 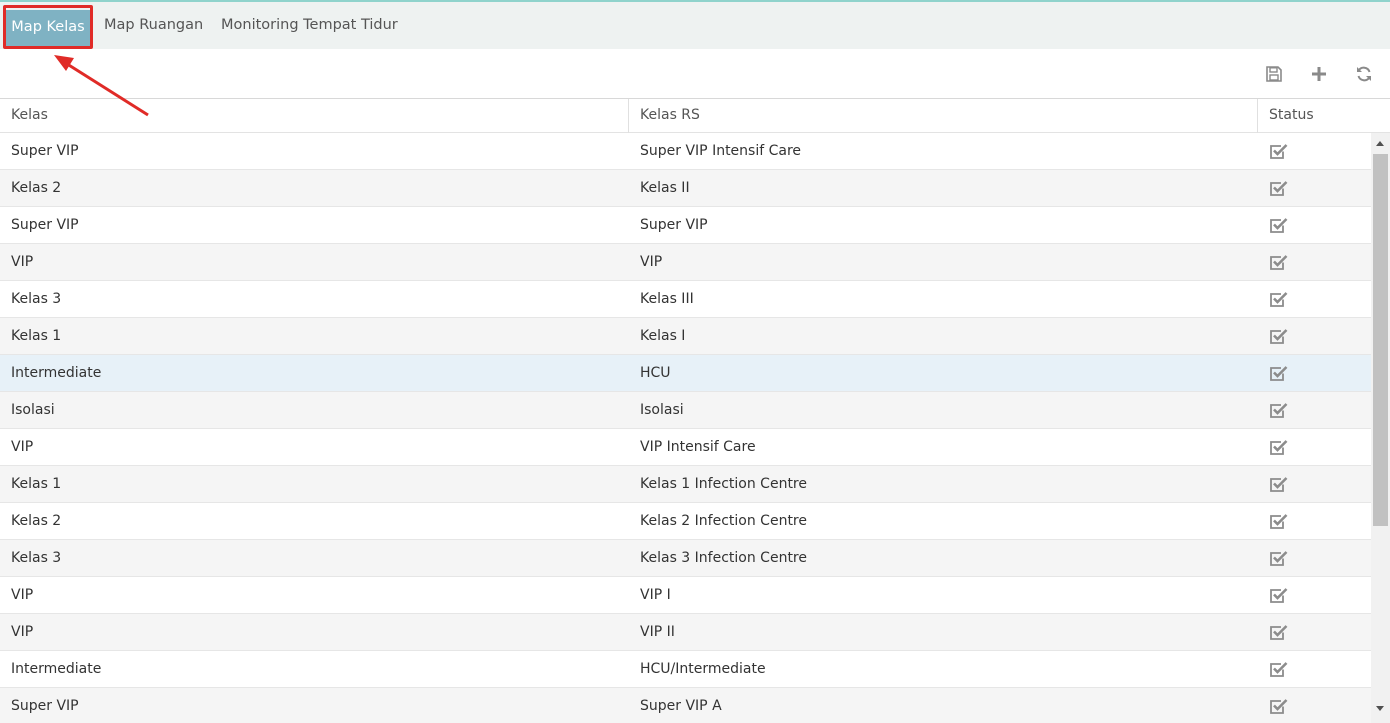 I want to click on table-row: Super VIP Super VIP, so click(x=685, y=225).